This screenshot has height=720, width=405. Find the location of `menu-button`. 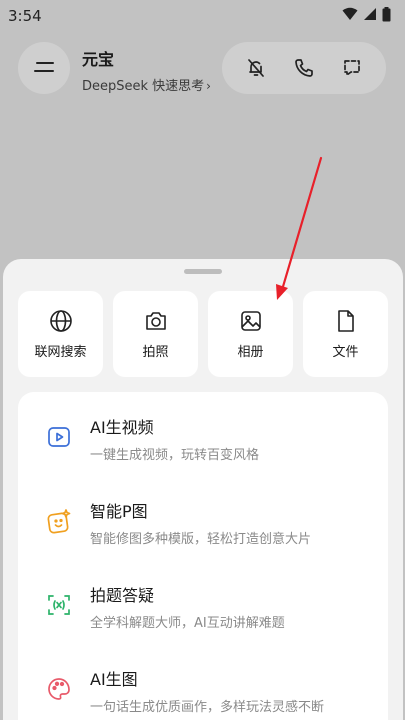

menu-button is located at coordinates (44, 68).